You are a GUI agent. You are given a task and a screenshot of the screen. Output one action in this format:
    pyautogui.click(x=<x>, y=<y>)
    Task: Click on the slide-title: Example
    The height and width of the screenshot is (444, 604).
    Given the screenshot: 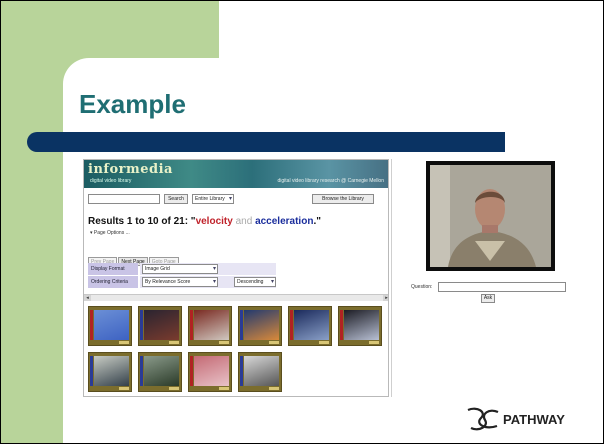 What is the action you would take?
    pyautogui.click(x=132, y=104)
    